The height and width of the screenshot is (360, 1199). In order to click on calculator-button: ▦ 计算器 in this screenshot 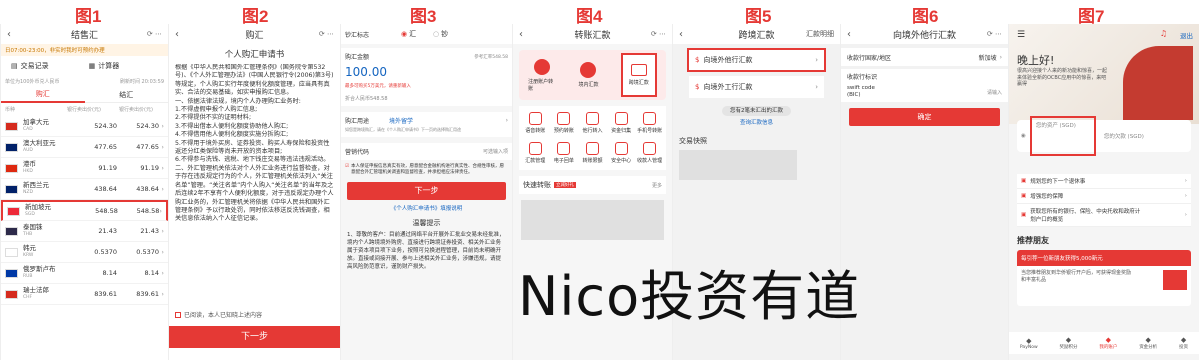, I will do `click(104, 66)`.